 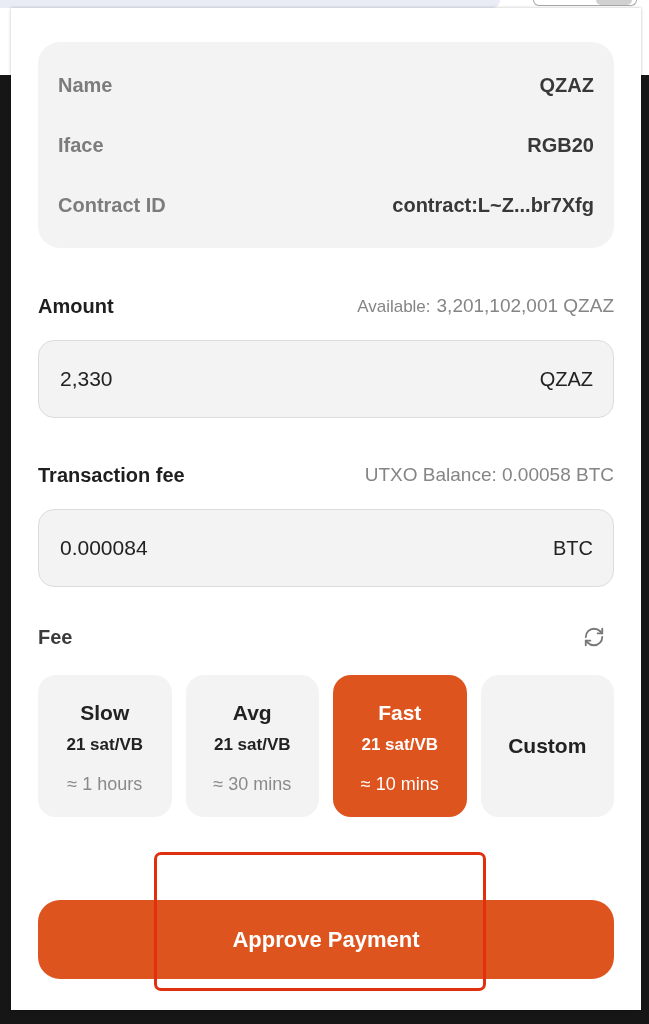 I want to click on field-label: Amount, so click(x=76, y=306).